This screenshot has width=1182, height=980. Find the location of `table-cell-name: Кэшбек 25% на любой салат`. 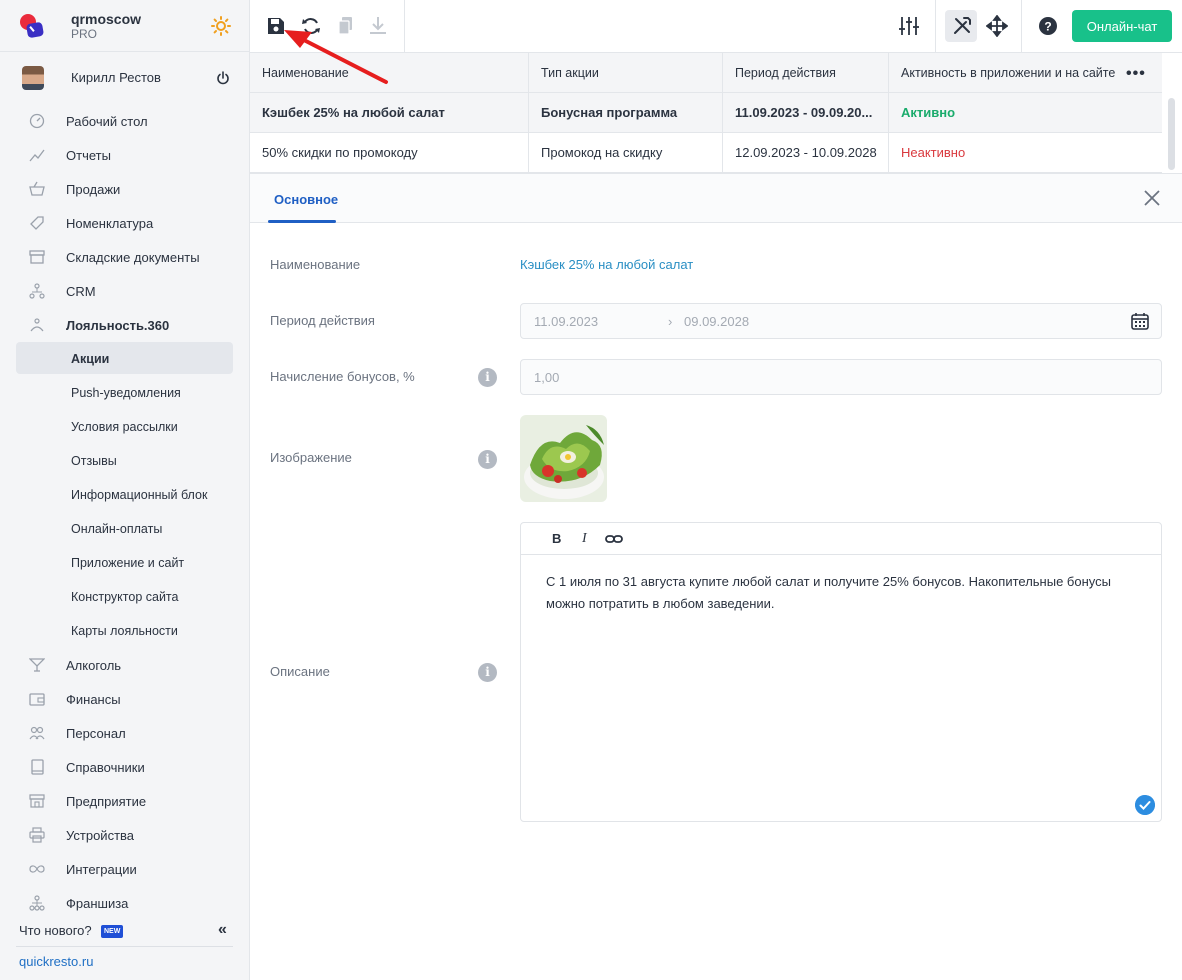

table-cell-name: Кэшбек 25% на любой салат is located at coordinates (389, 113).